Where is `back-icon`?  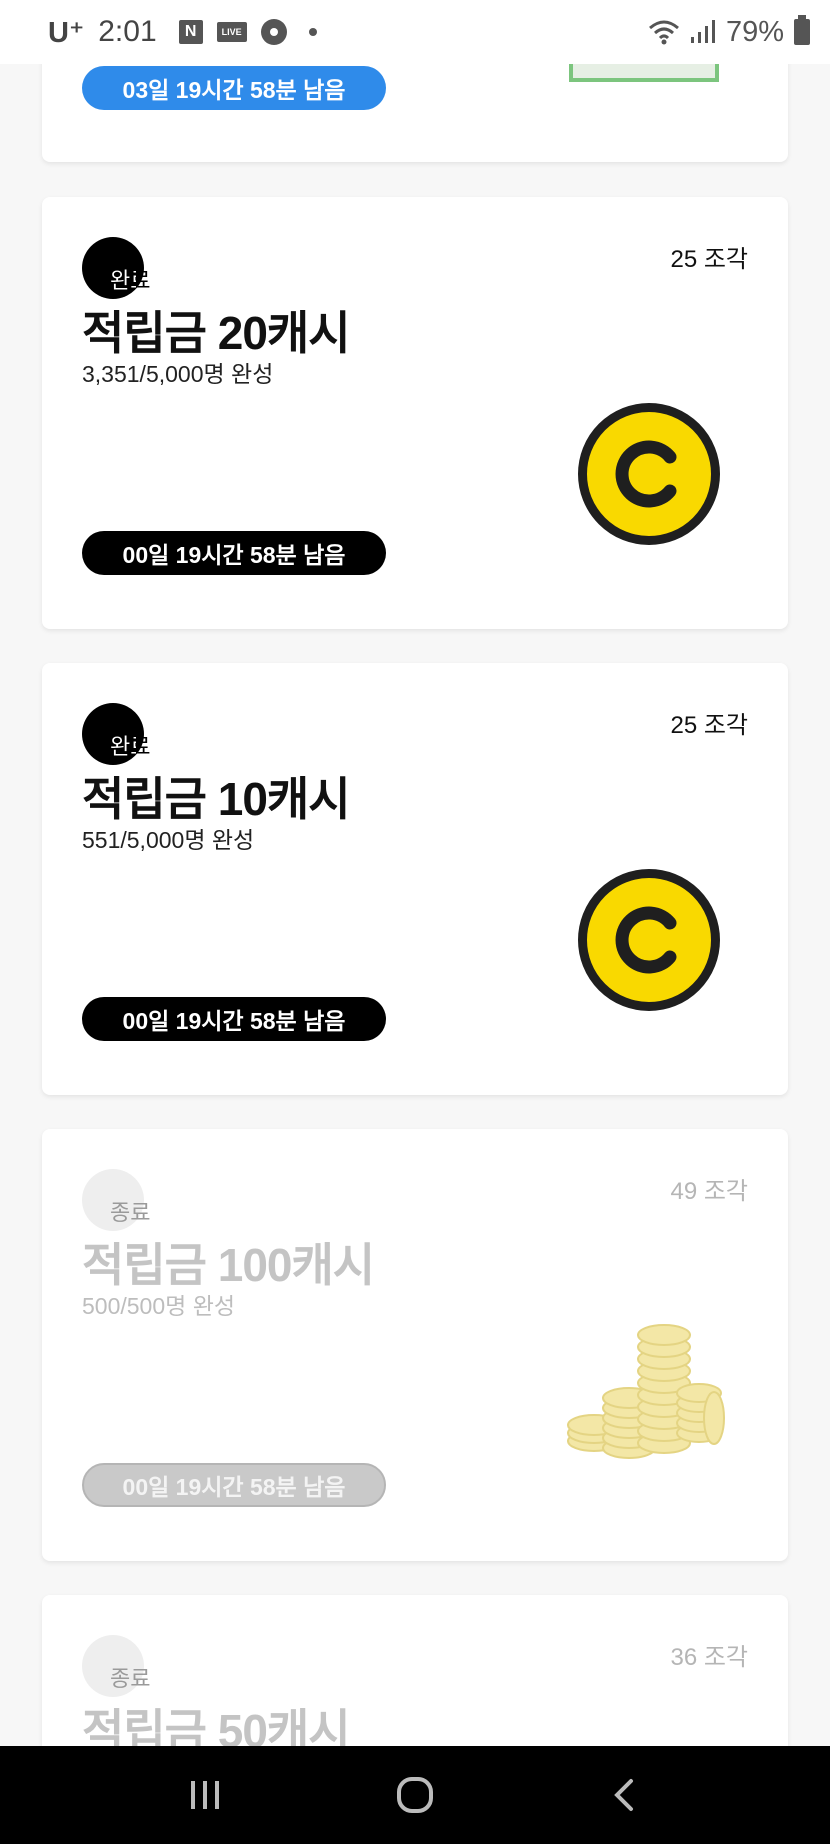
back-icon is located at coordinates (623, 1795).